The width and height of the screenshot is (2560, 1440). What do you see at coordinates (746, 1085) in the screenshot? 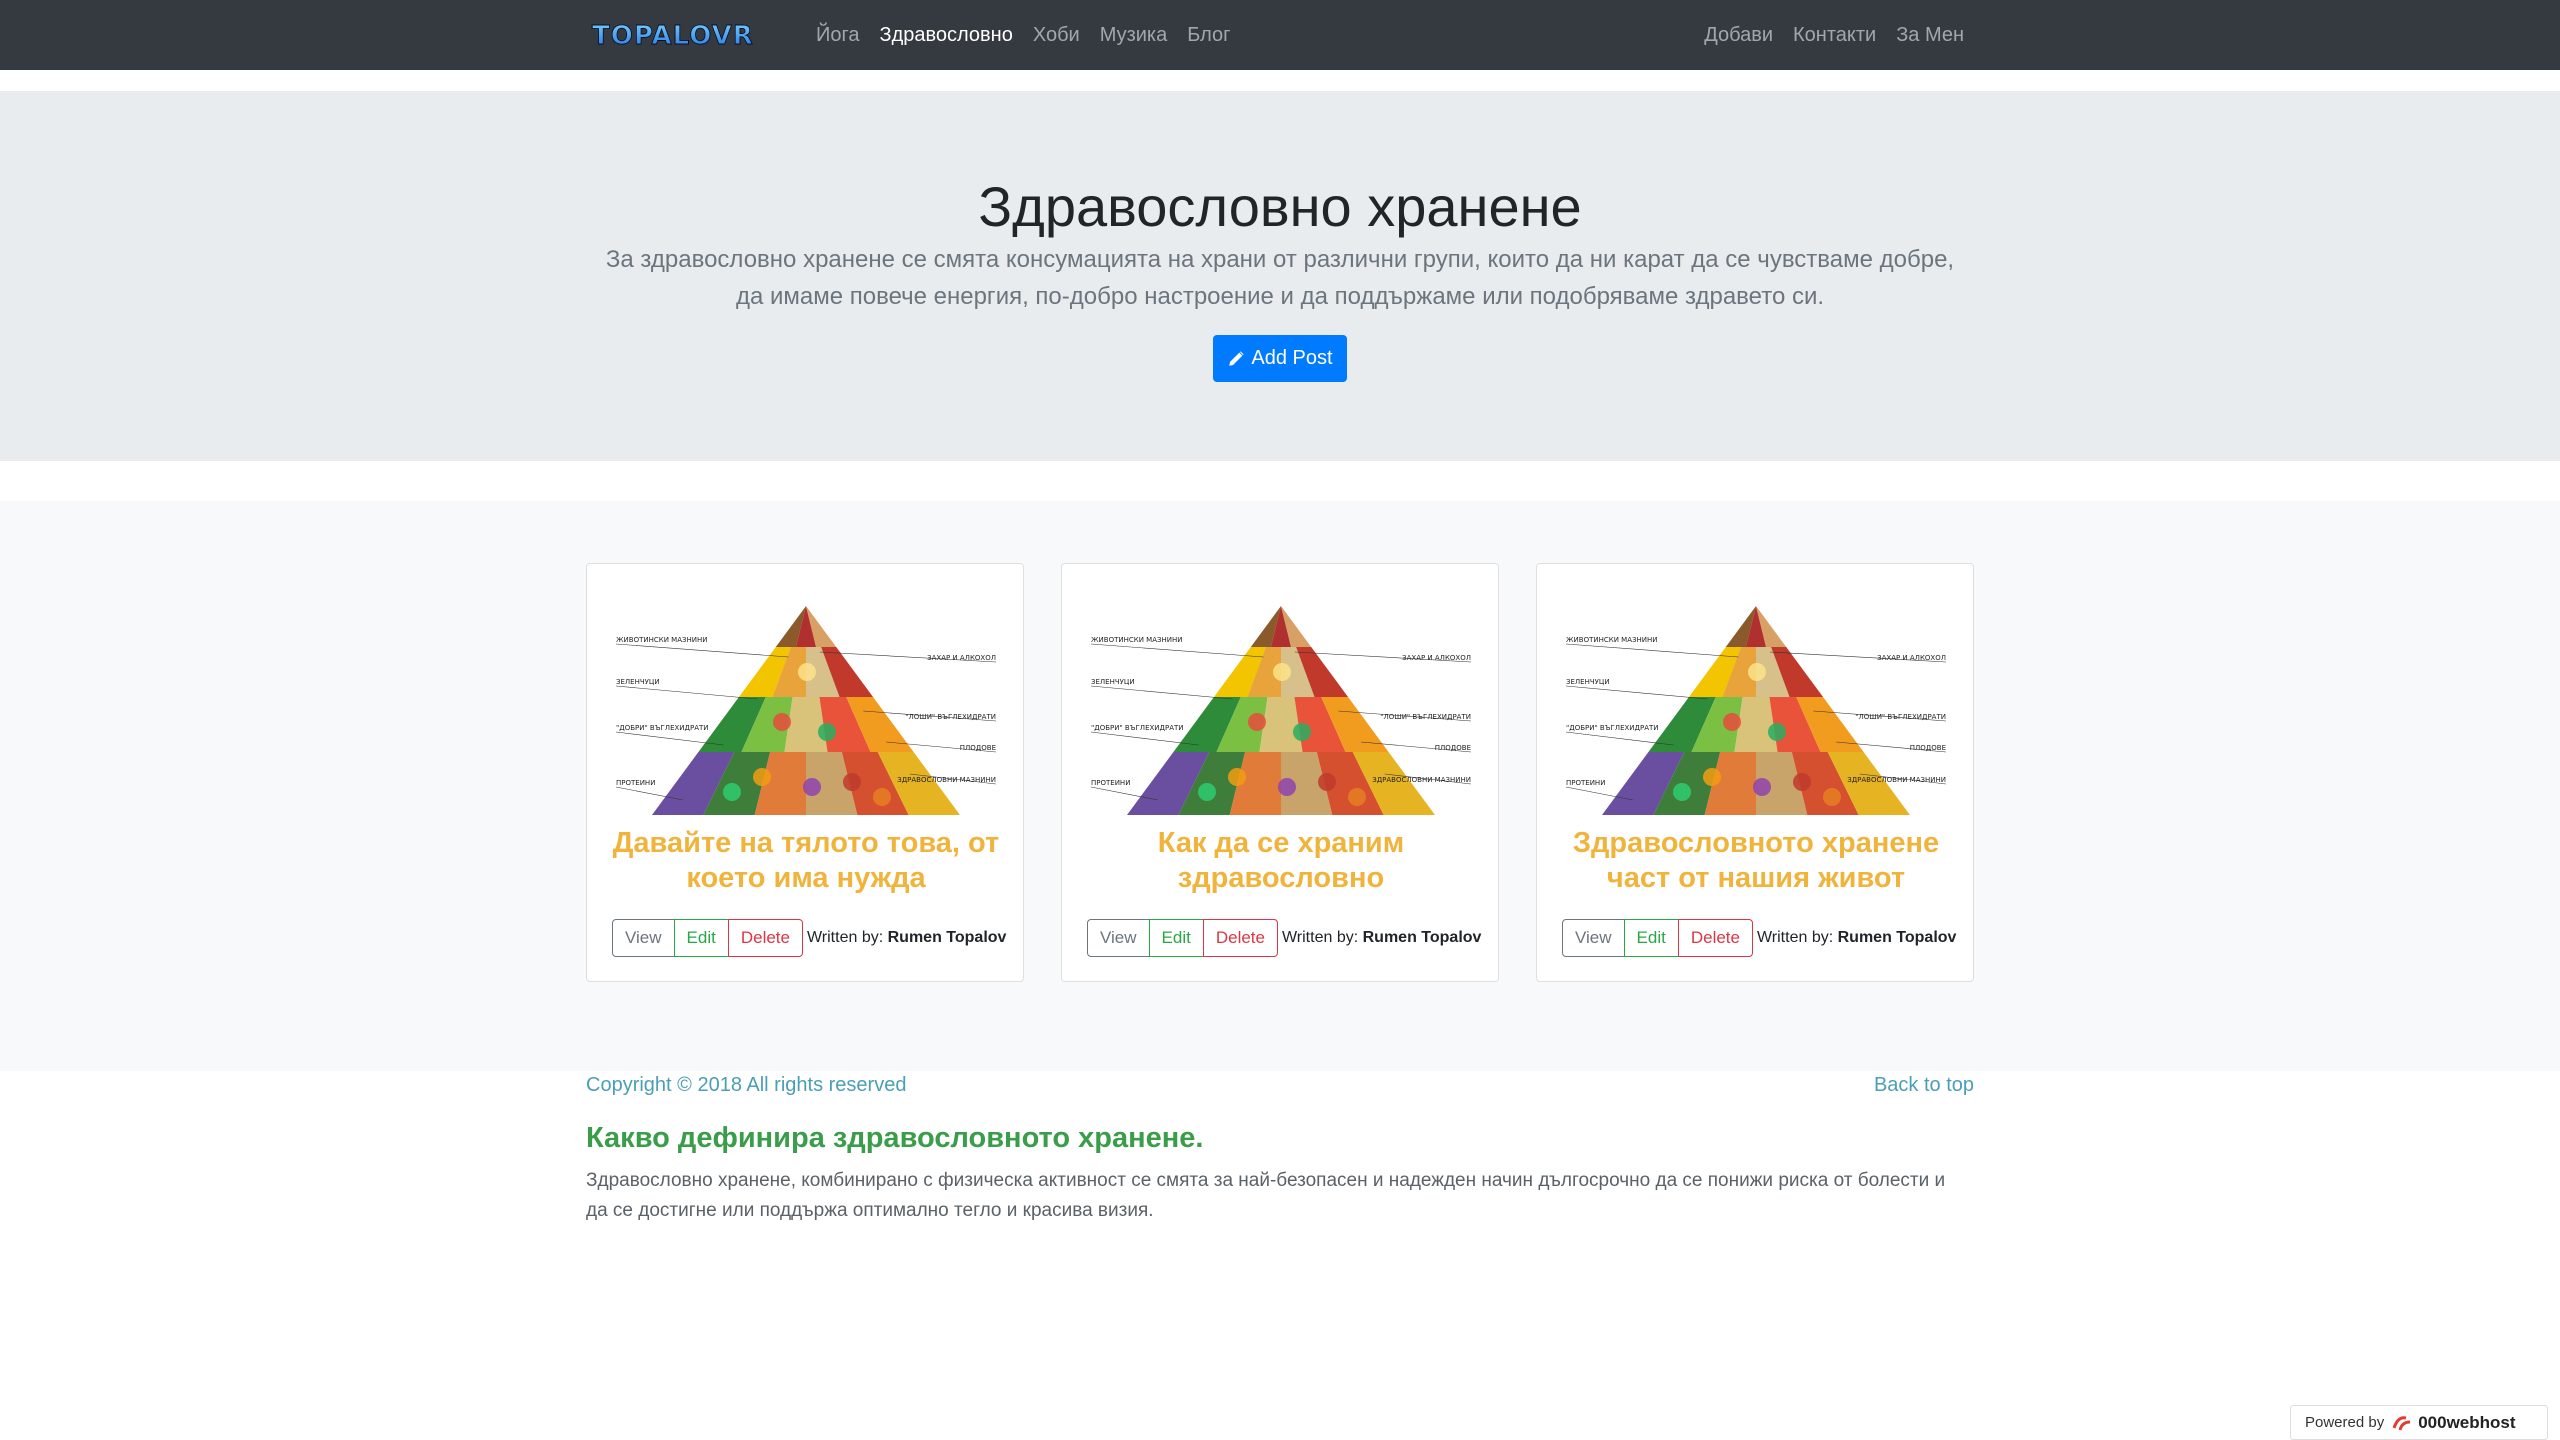
I see `copyright-text: Copyright © 2018 All rights reserved` at bounding box center [746, 1085].